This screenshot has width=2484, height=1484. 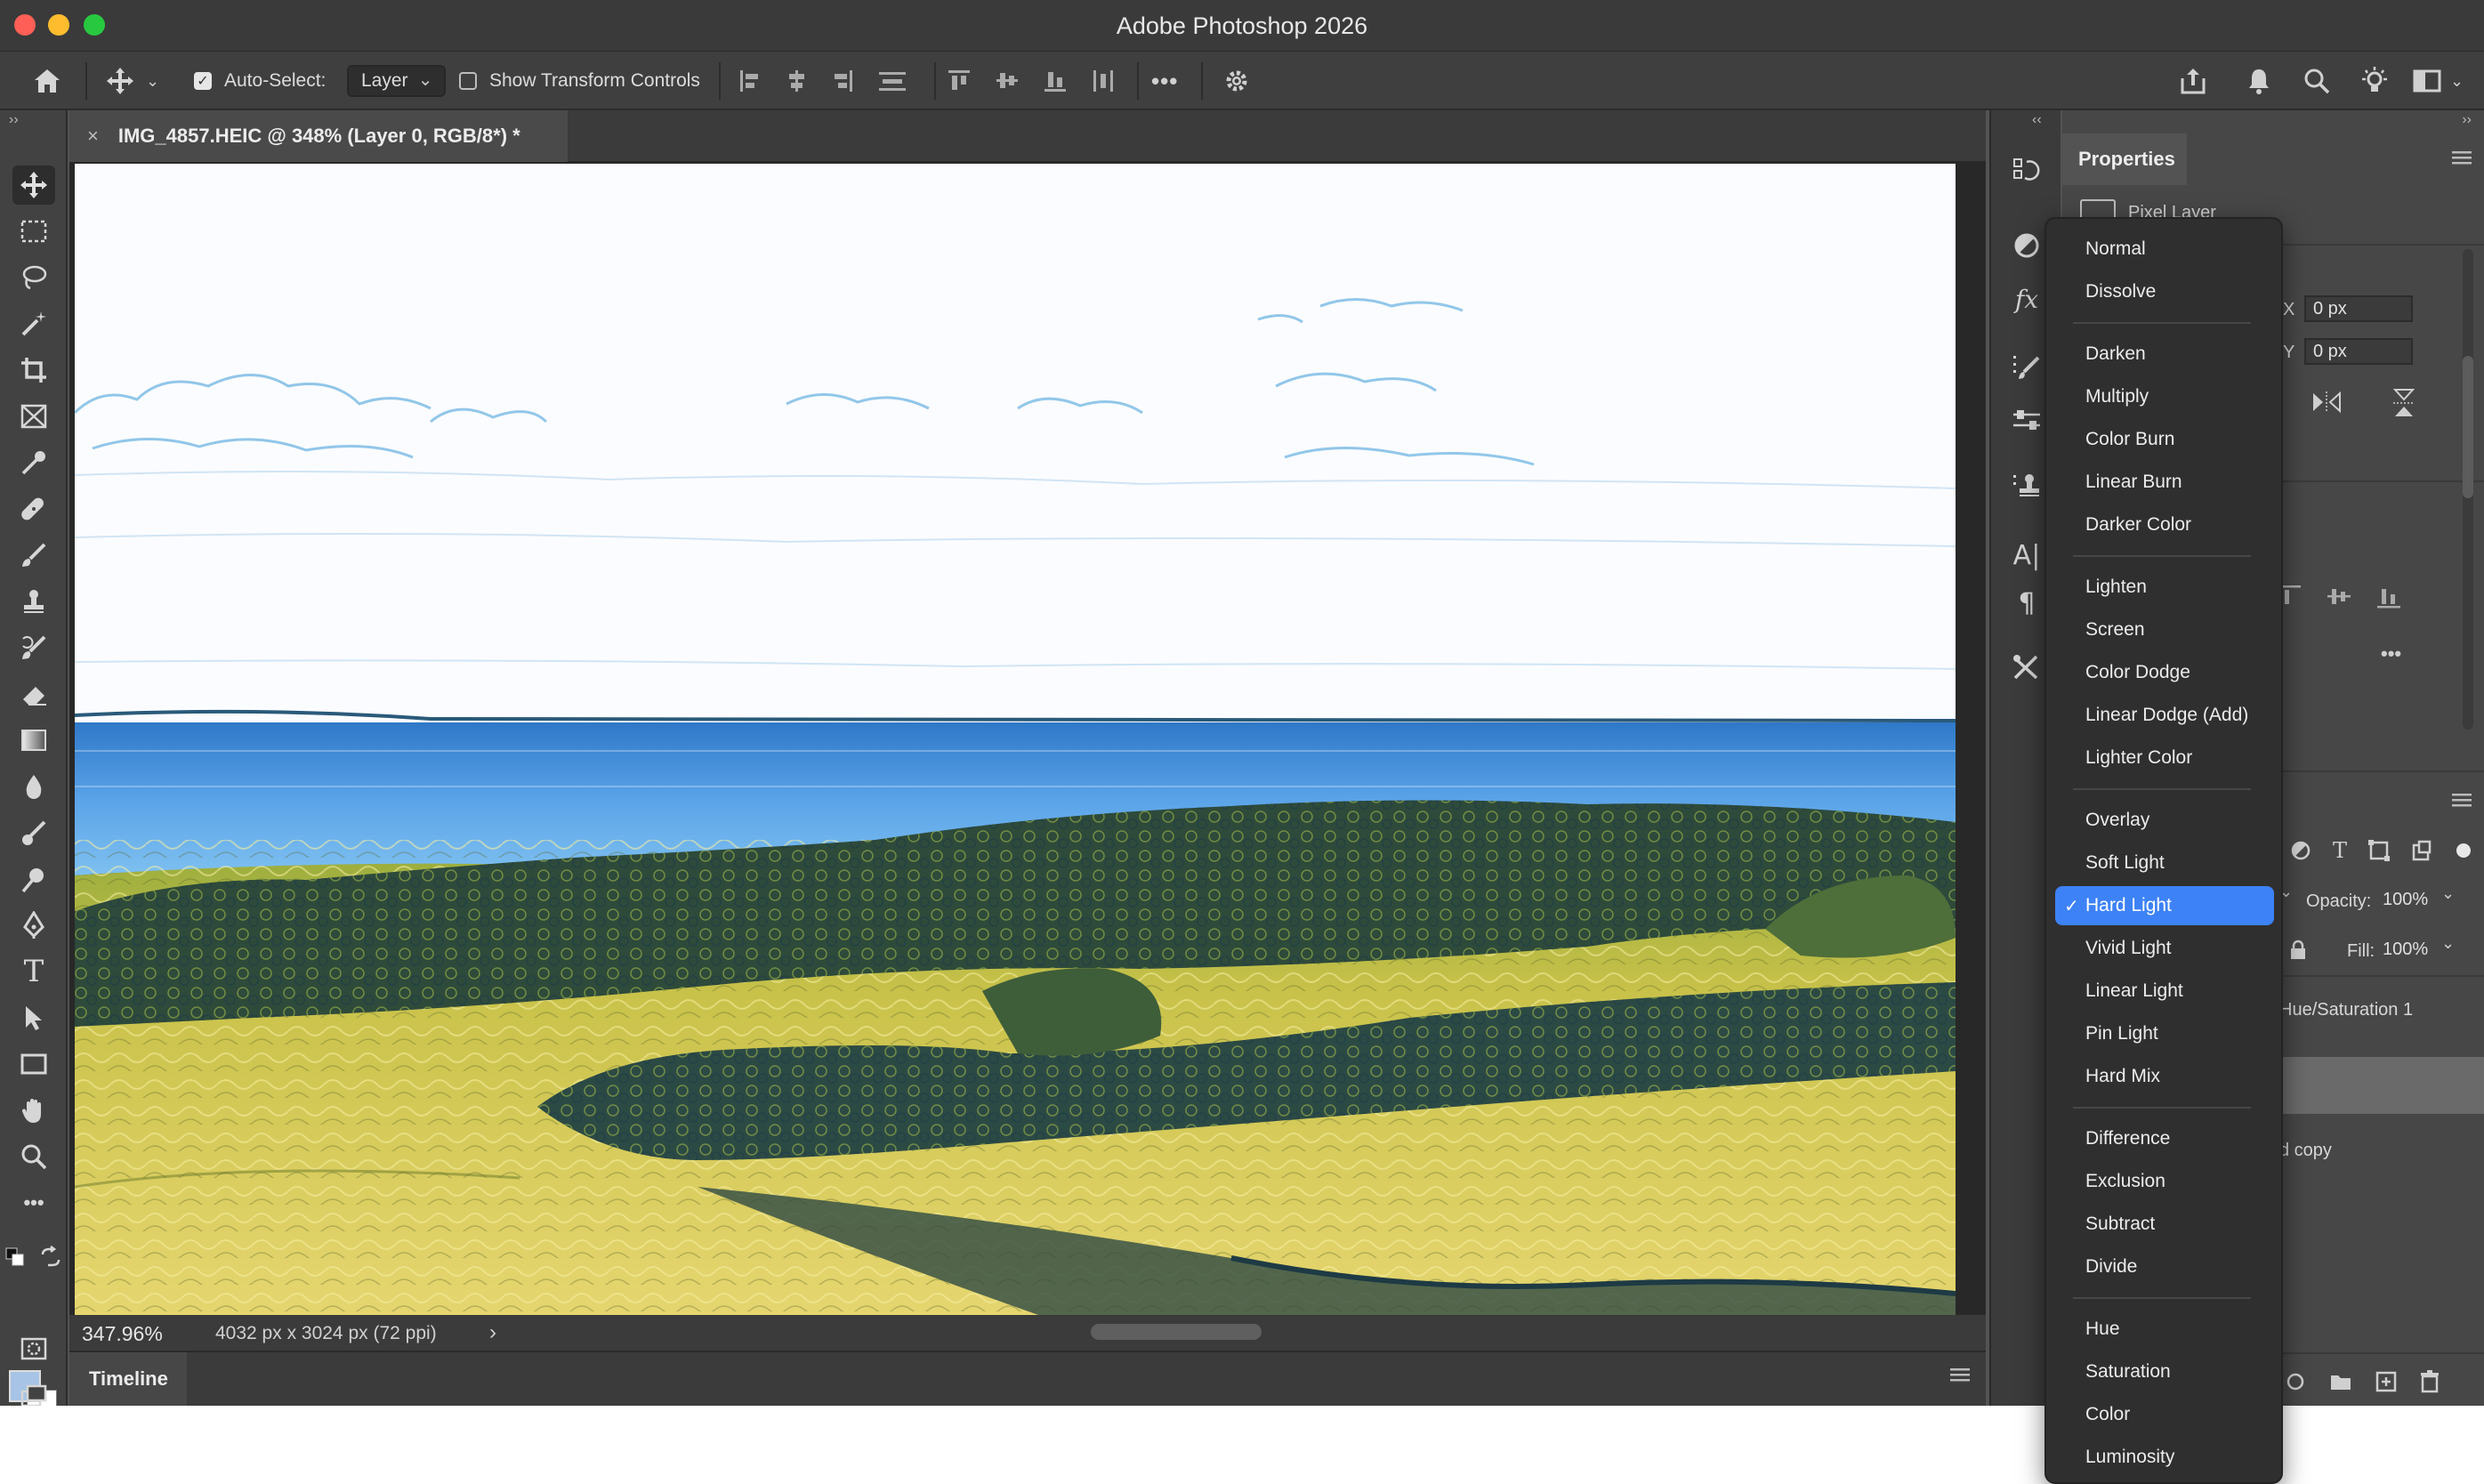 I want to click on properties-tab: Properties, so click(x=2125, y=159).